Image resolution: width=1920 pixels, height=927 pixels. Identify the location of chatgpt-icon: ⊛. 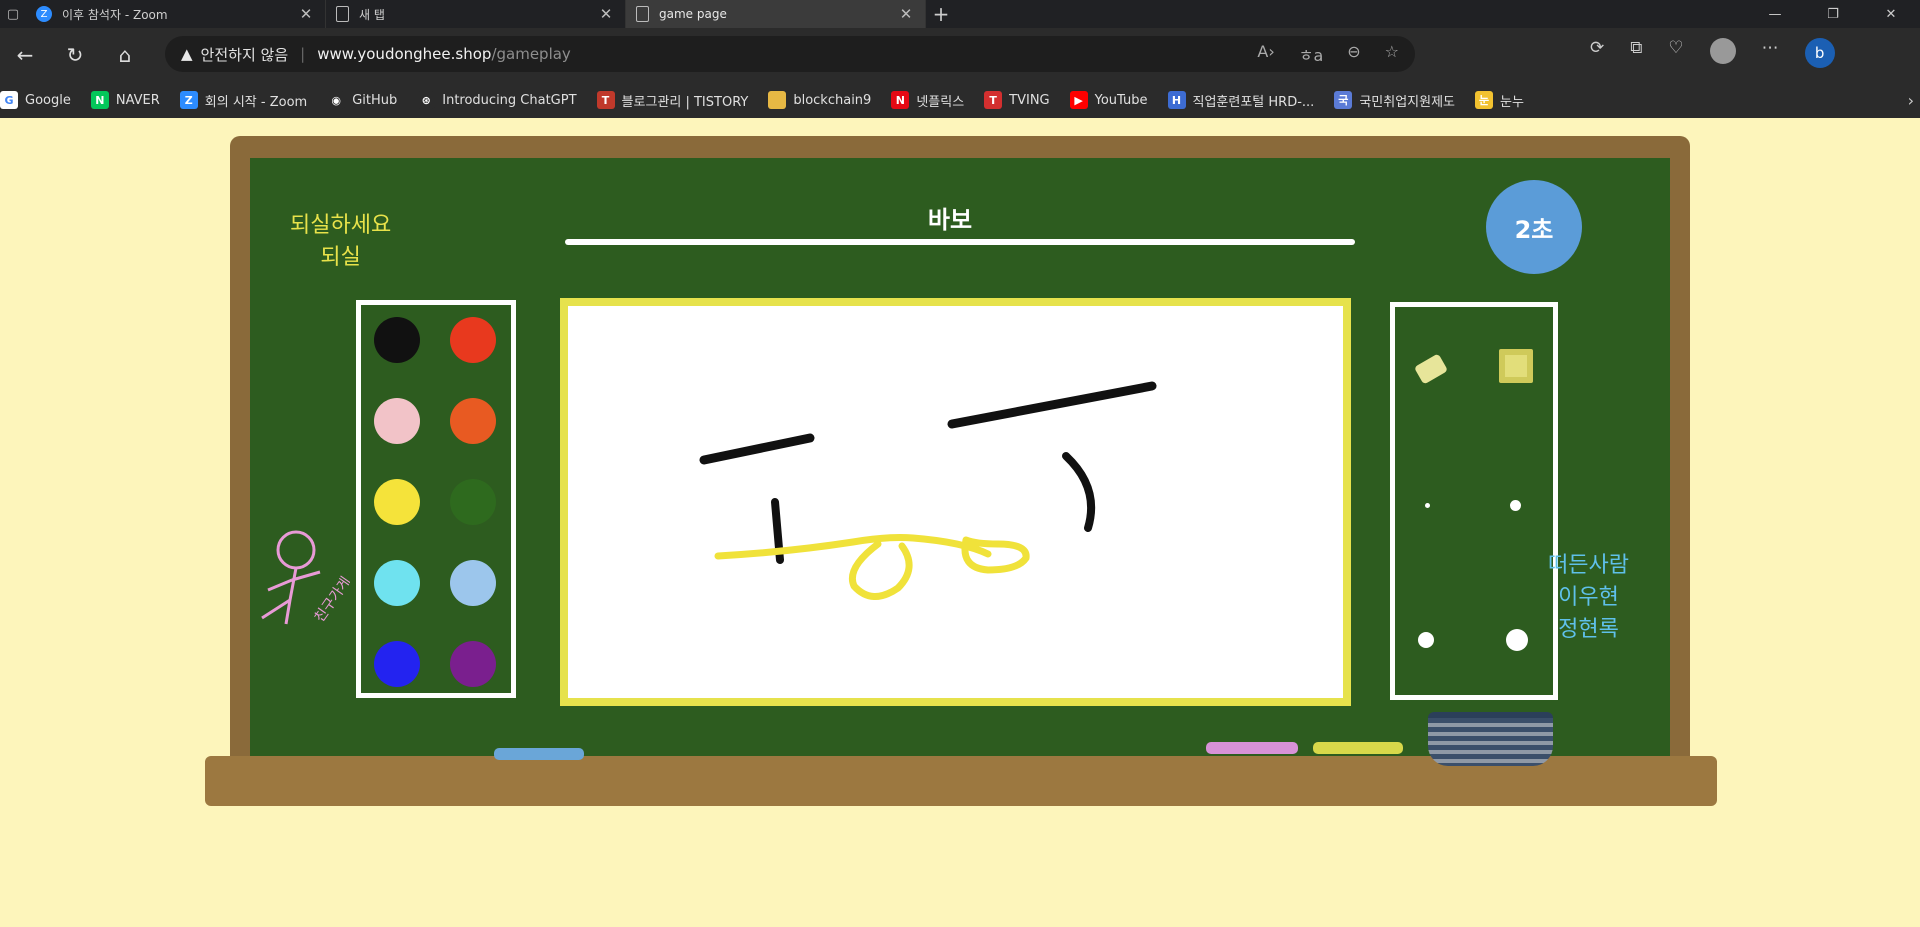
(426, 100).